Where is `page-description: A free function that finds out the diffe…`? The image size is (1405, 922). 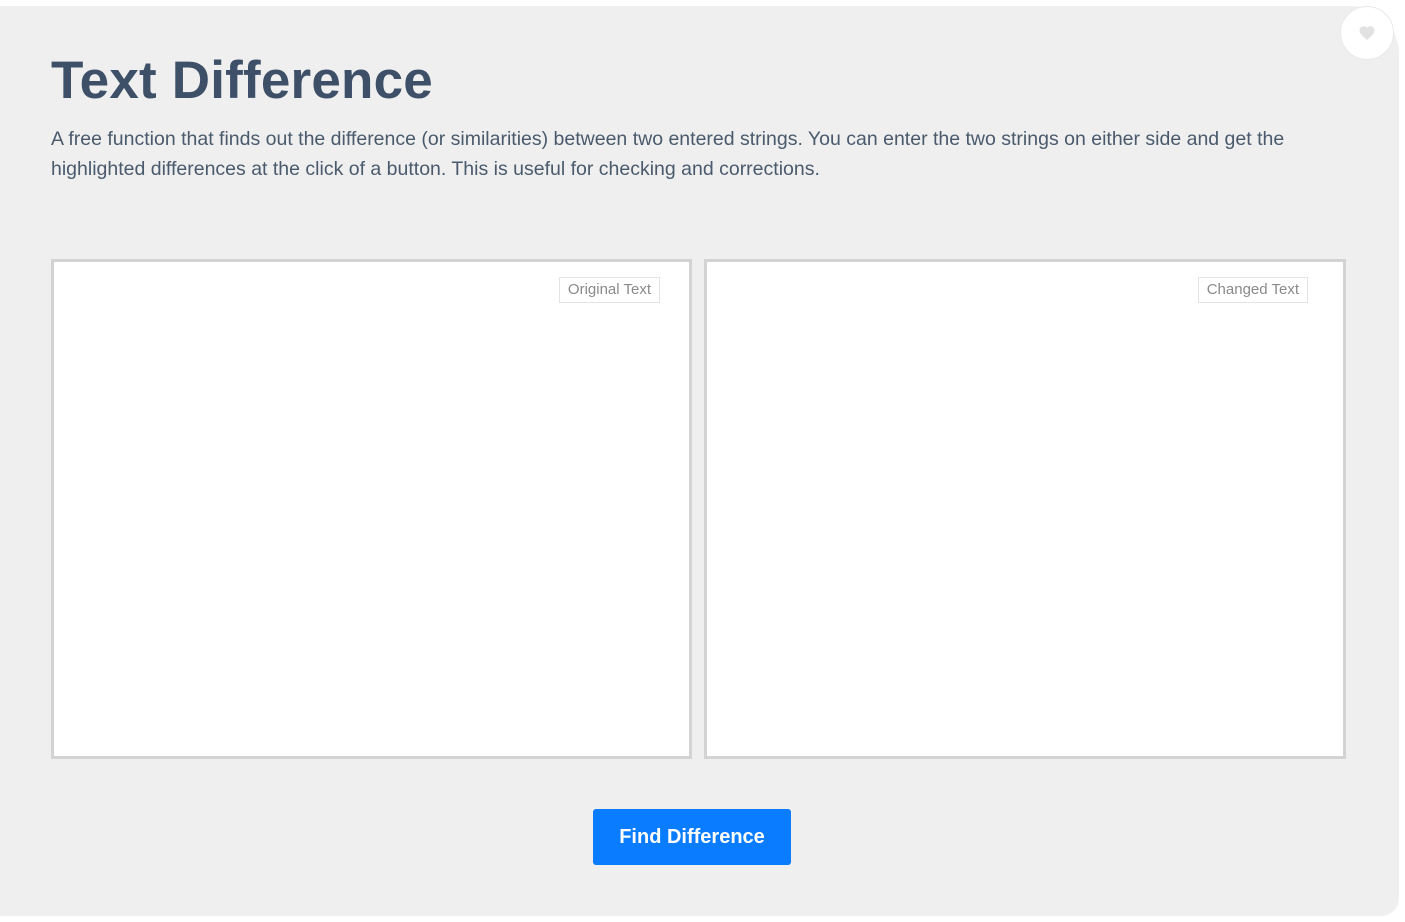
page-description: A free function that finds out the diffe… is located at coordinates (668, 154).